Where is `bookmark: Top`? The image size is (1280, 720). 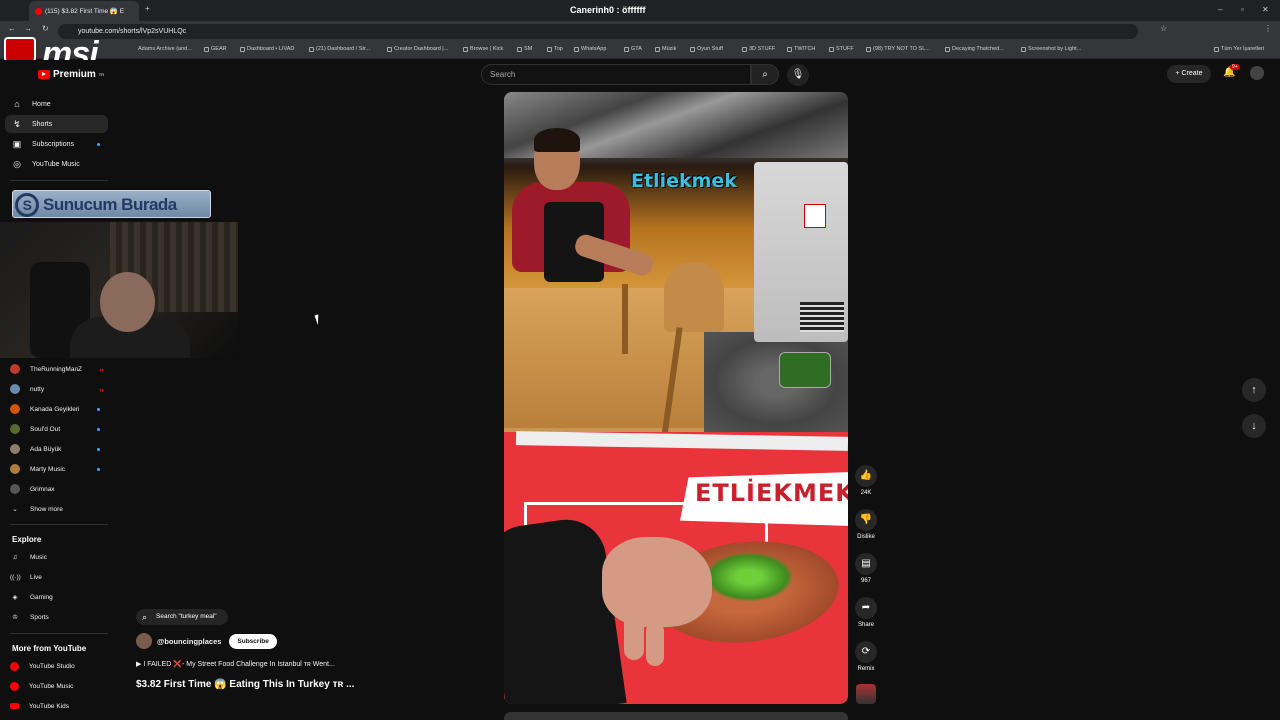 bookmark: Top is located at coordinates (555, 49).